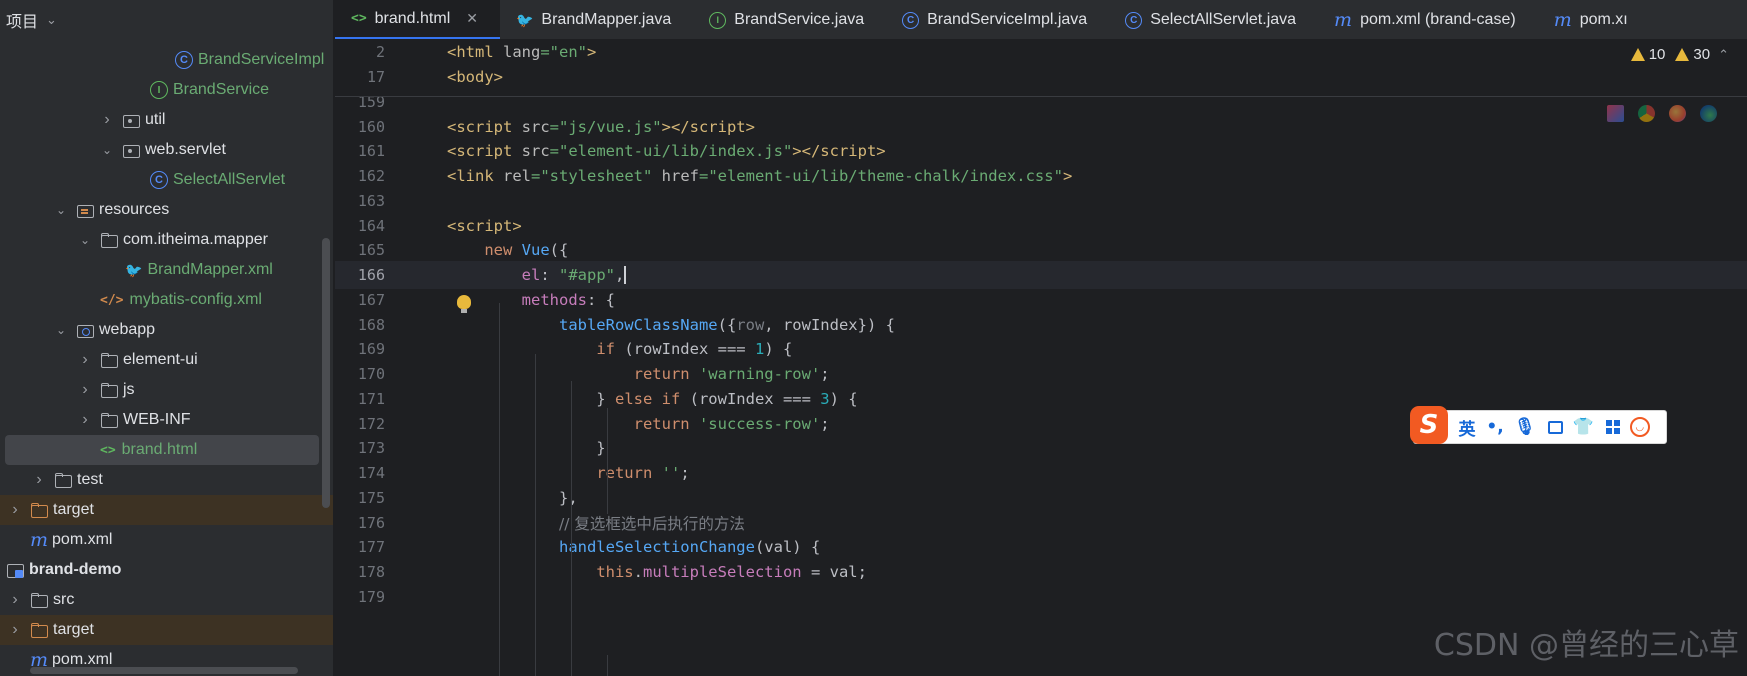 This screenshot has height=676, width=1747. Describe the element at coordinates (360, 151) in the screenshot. I see `line-number: 161` at that location.